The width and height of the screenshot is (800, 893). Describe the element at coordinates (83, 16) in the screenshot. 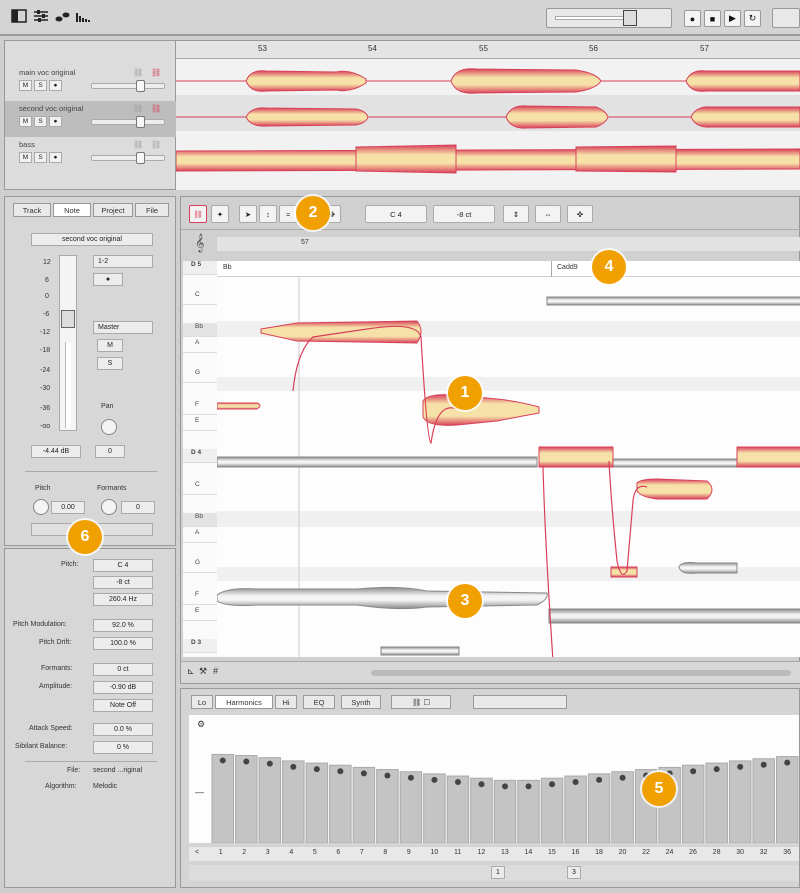

I see `spectrum-icon` at that location.